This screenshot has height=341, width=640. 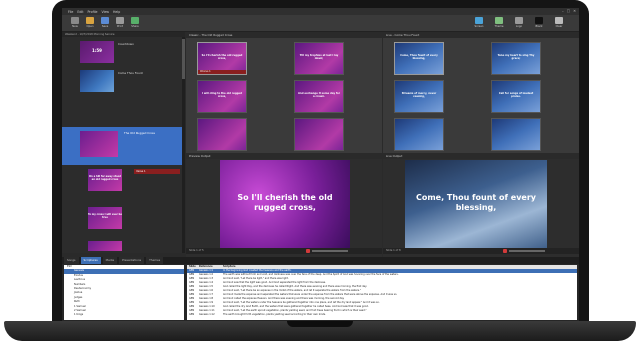 I want to click on toolbar-button-label: Clear, so click(x=559, y=26).